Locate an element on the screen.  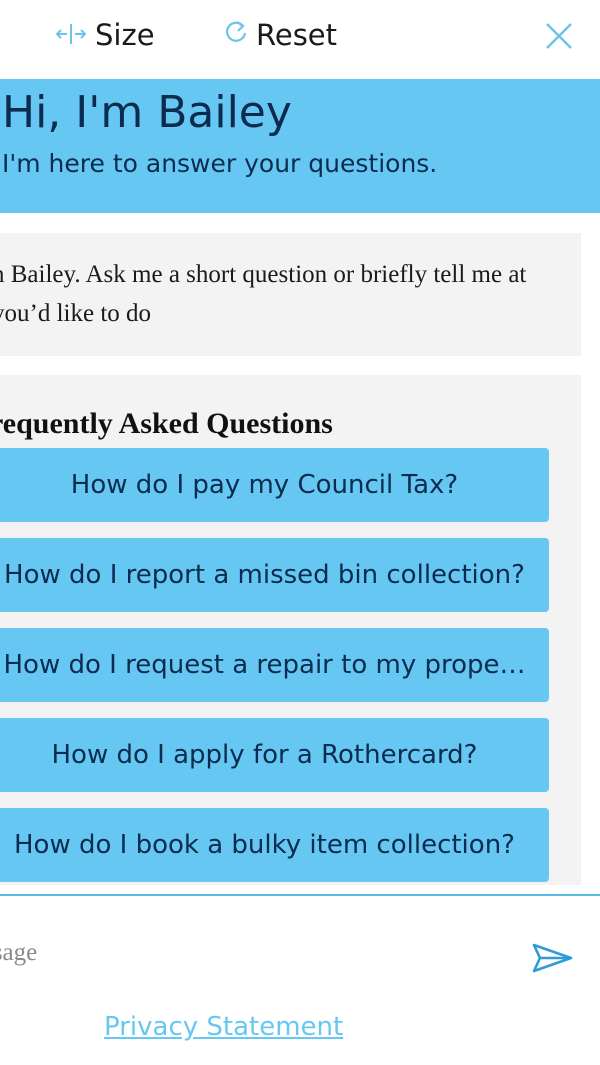
reset-button: Reset is located at coordinates (280, 35).